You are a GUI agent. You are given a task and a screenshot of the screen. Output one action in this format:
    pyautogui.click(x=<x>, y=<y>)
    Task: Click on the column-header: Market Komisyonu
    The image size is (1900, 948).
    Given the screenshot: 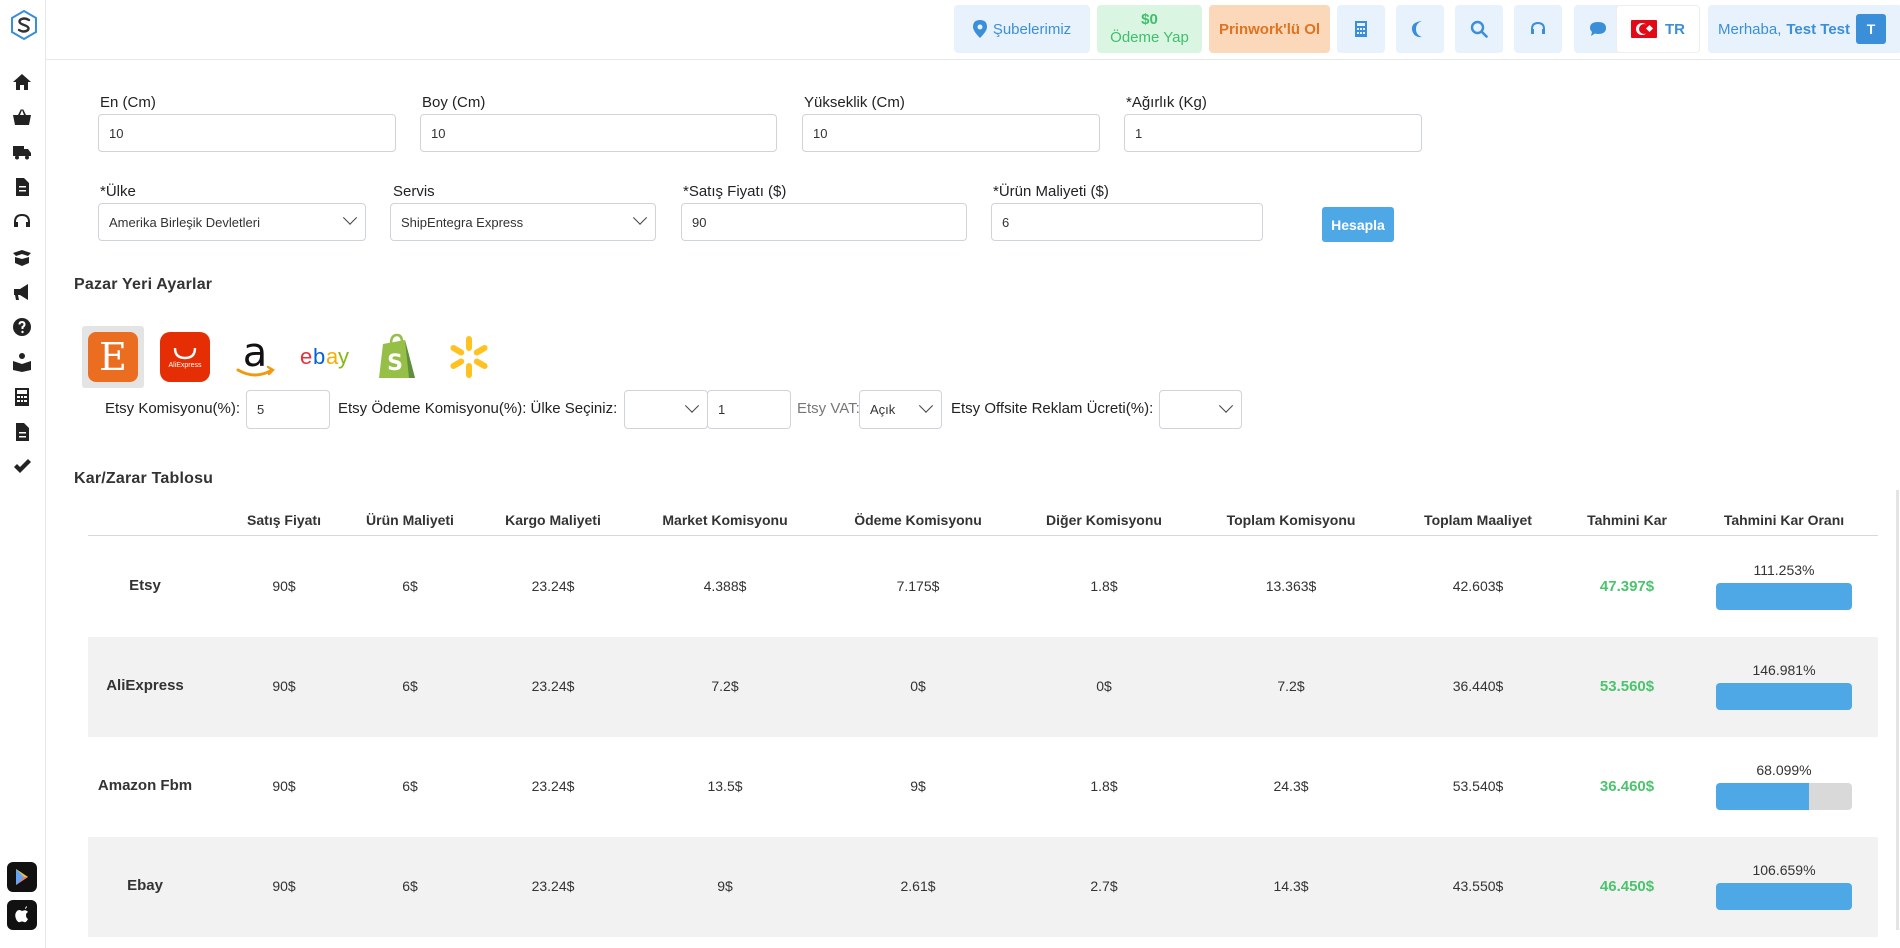 What is the action you would take?
    pyautogui.click(x=725, y=520)
    